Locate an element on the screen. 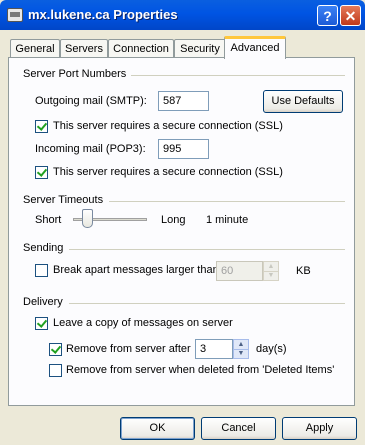 This screenshot has width=365, height=445. leave-copy-label: Leave a copy of messages on server is located at coordinates (143, 323).